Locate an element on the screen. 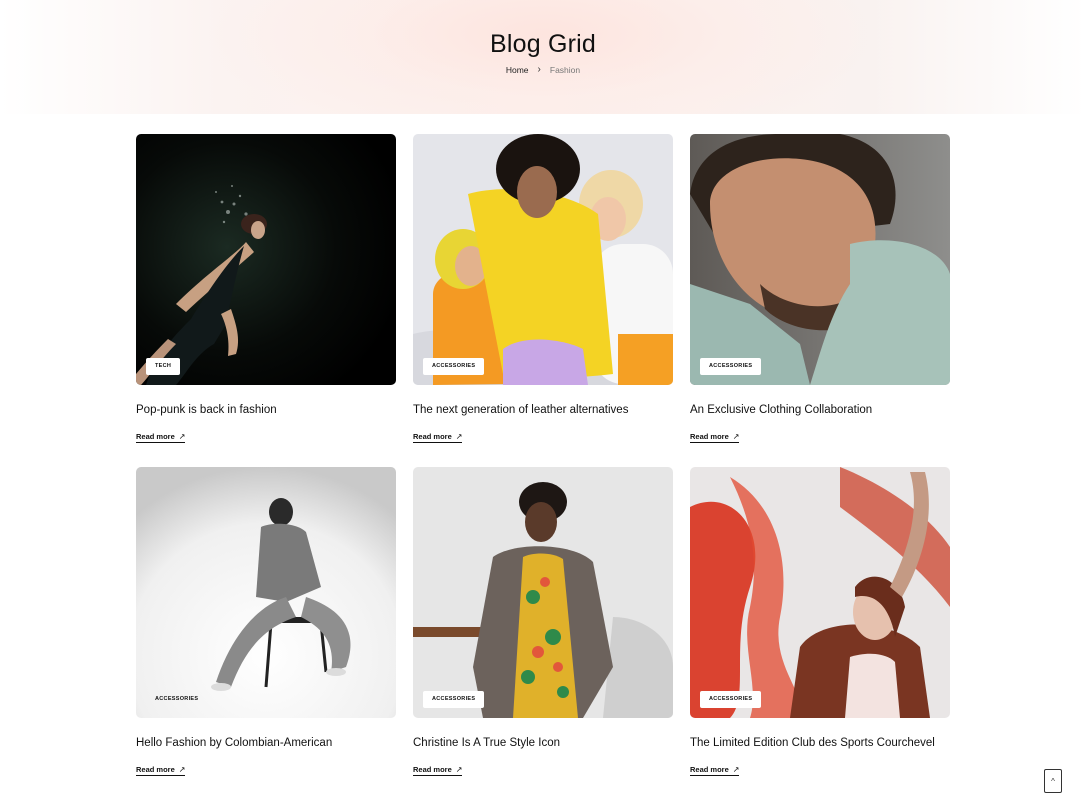  scroll-to-top-button: ^ is located at coordinates (1053, 781).